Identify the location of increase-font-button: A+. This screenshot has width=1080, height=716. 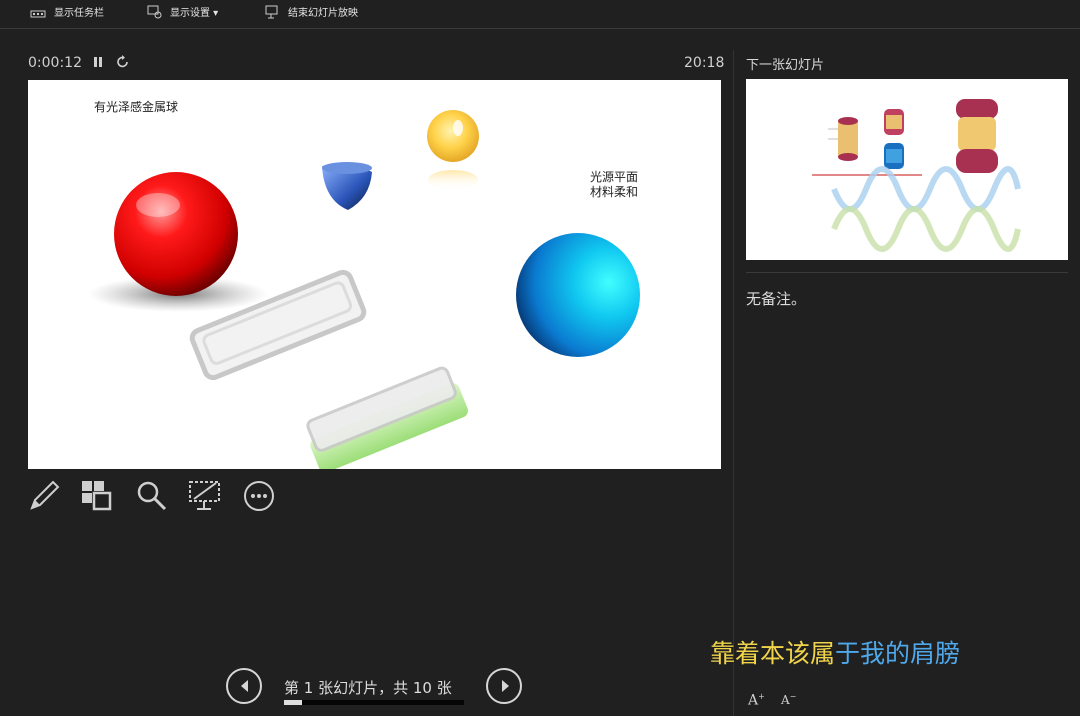
(756, 700).